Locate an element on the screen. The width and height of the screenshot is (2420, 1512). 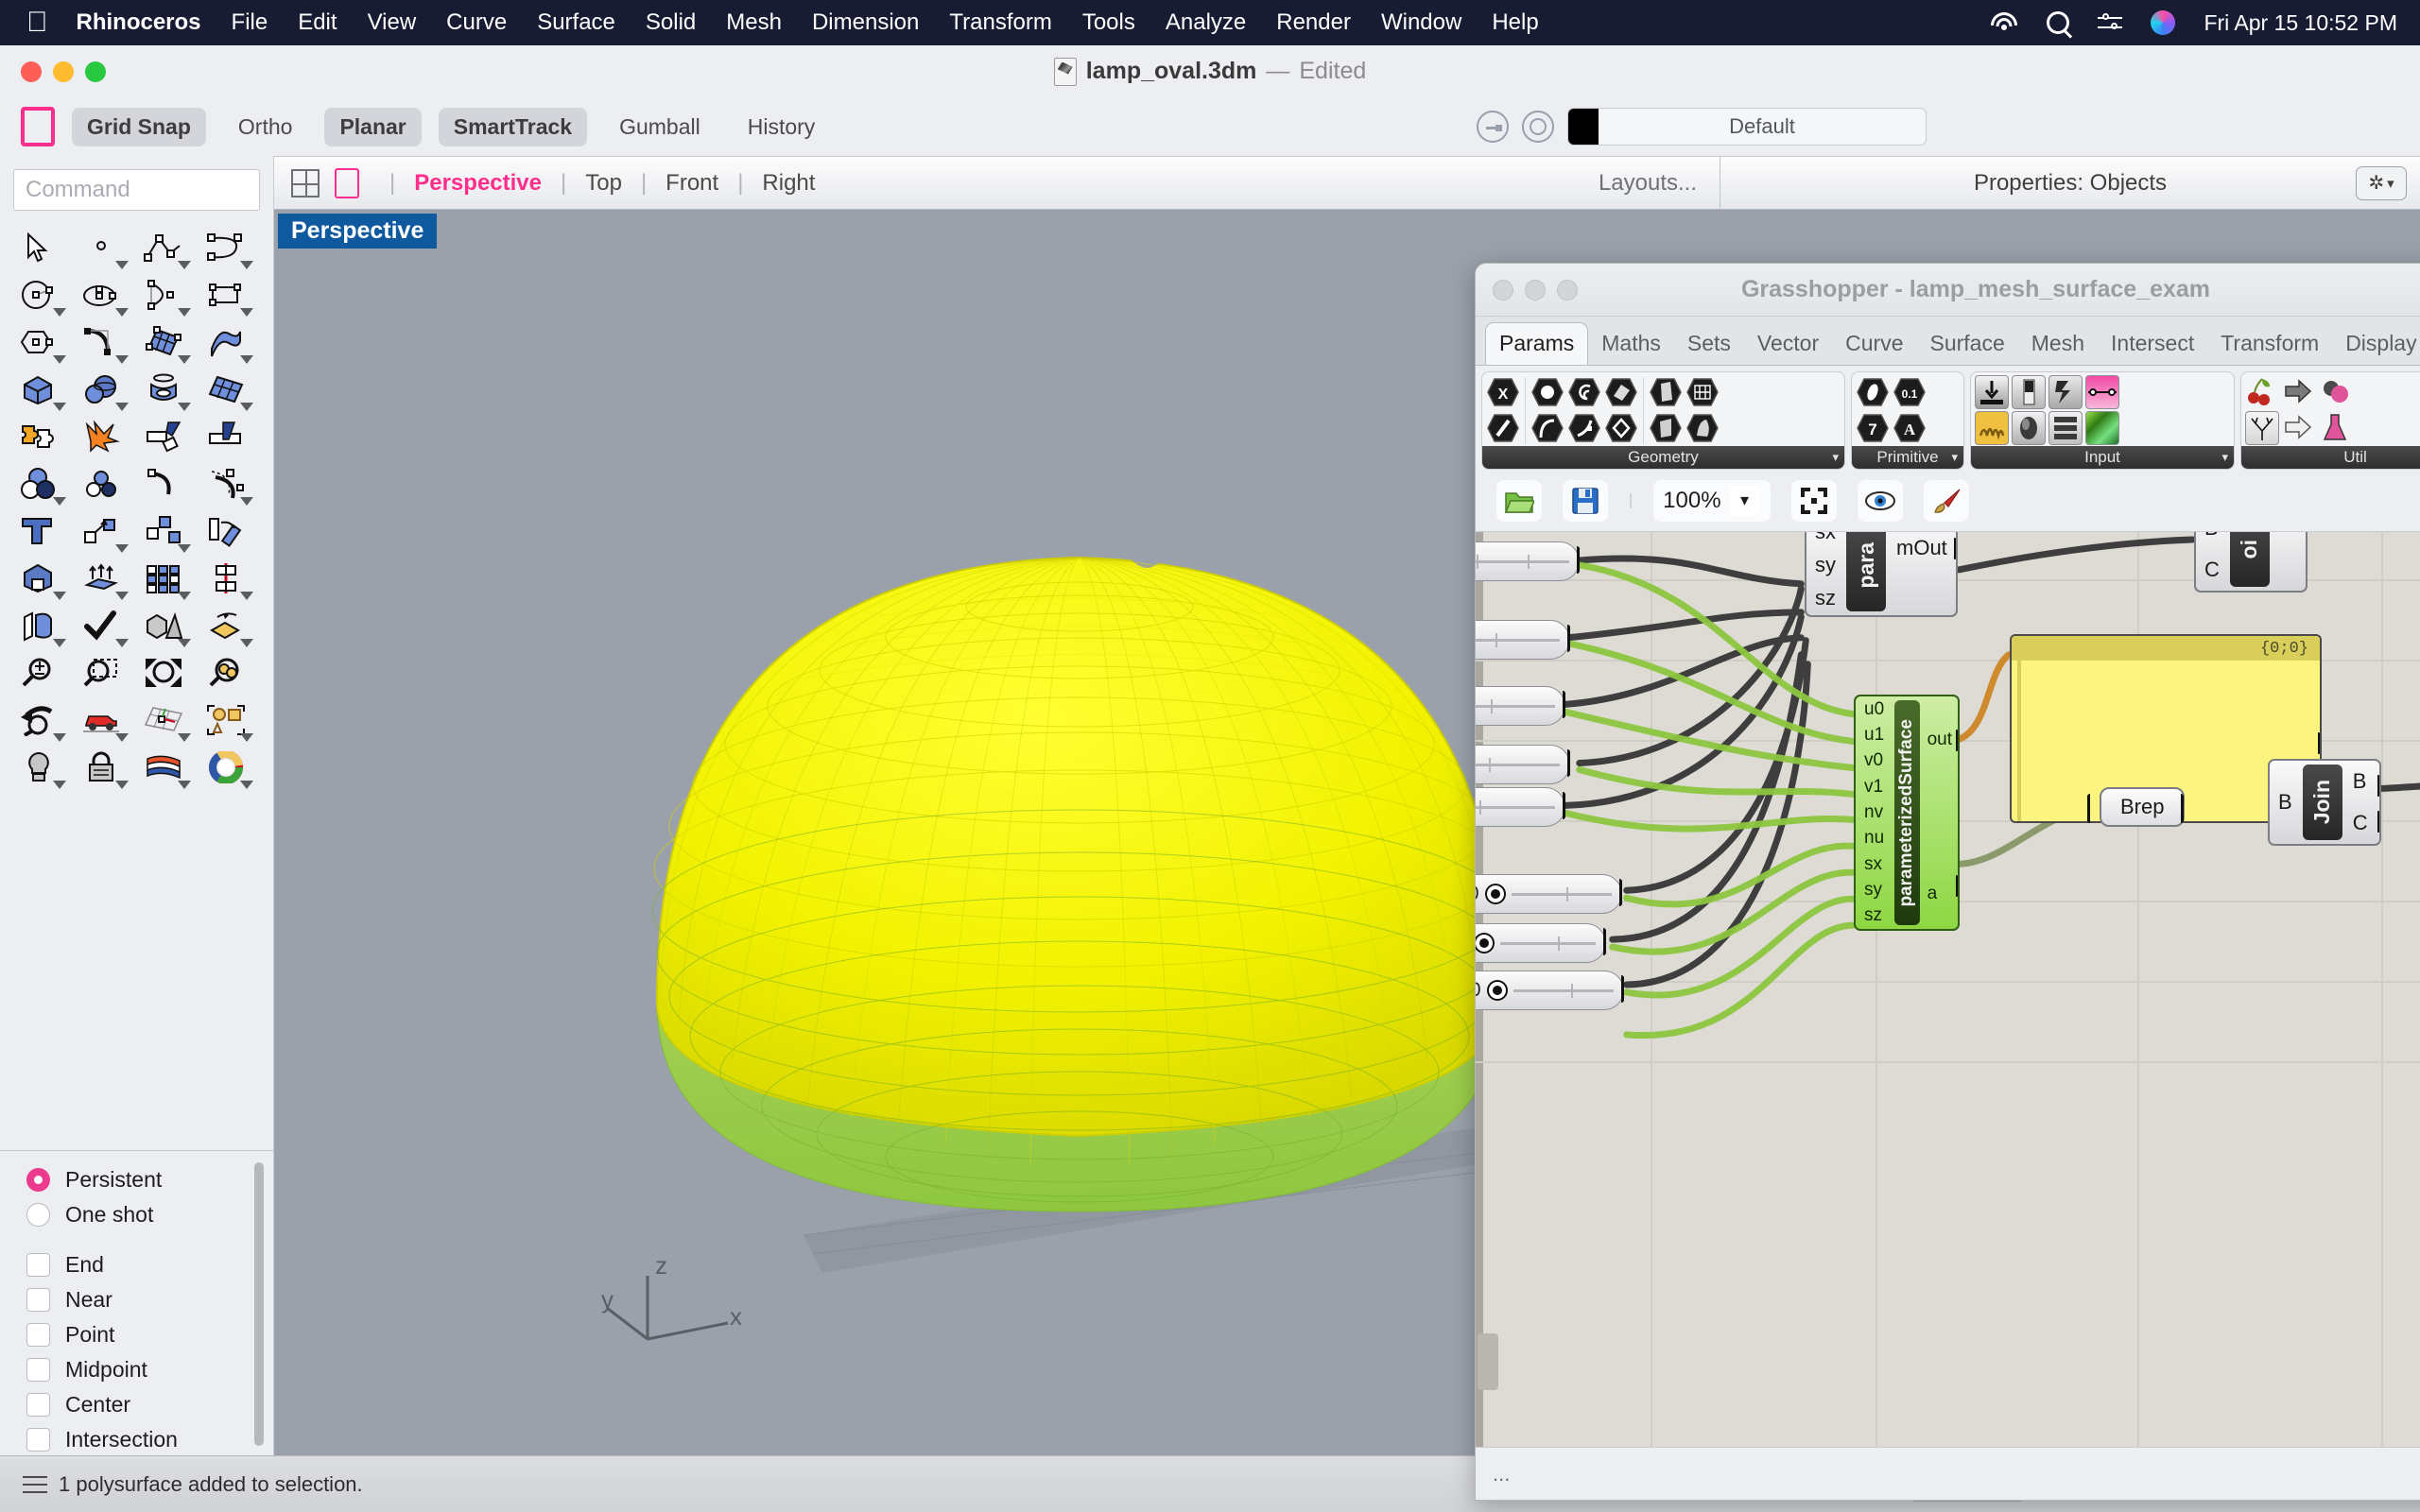
tool-lock-icon is located at coordinates (101, 767).